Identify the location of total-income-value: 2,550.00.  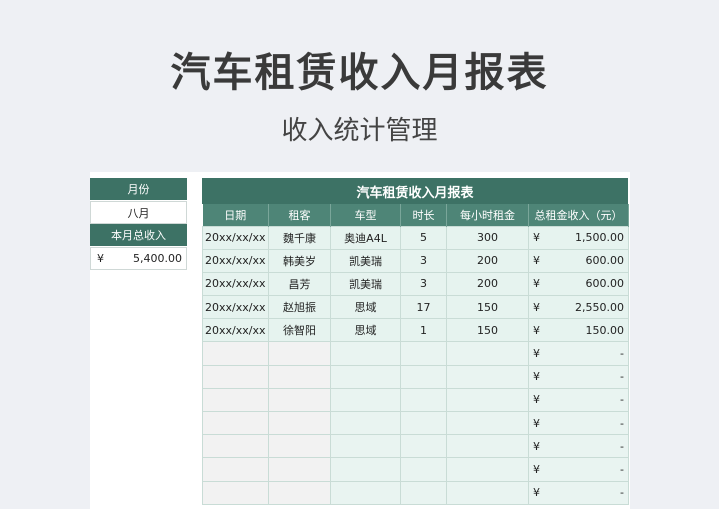
(599, 307).